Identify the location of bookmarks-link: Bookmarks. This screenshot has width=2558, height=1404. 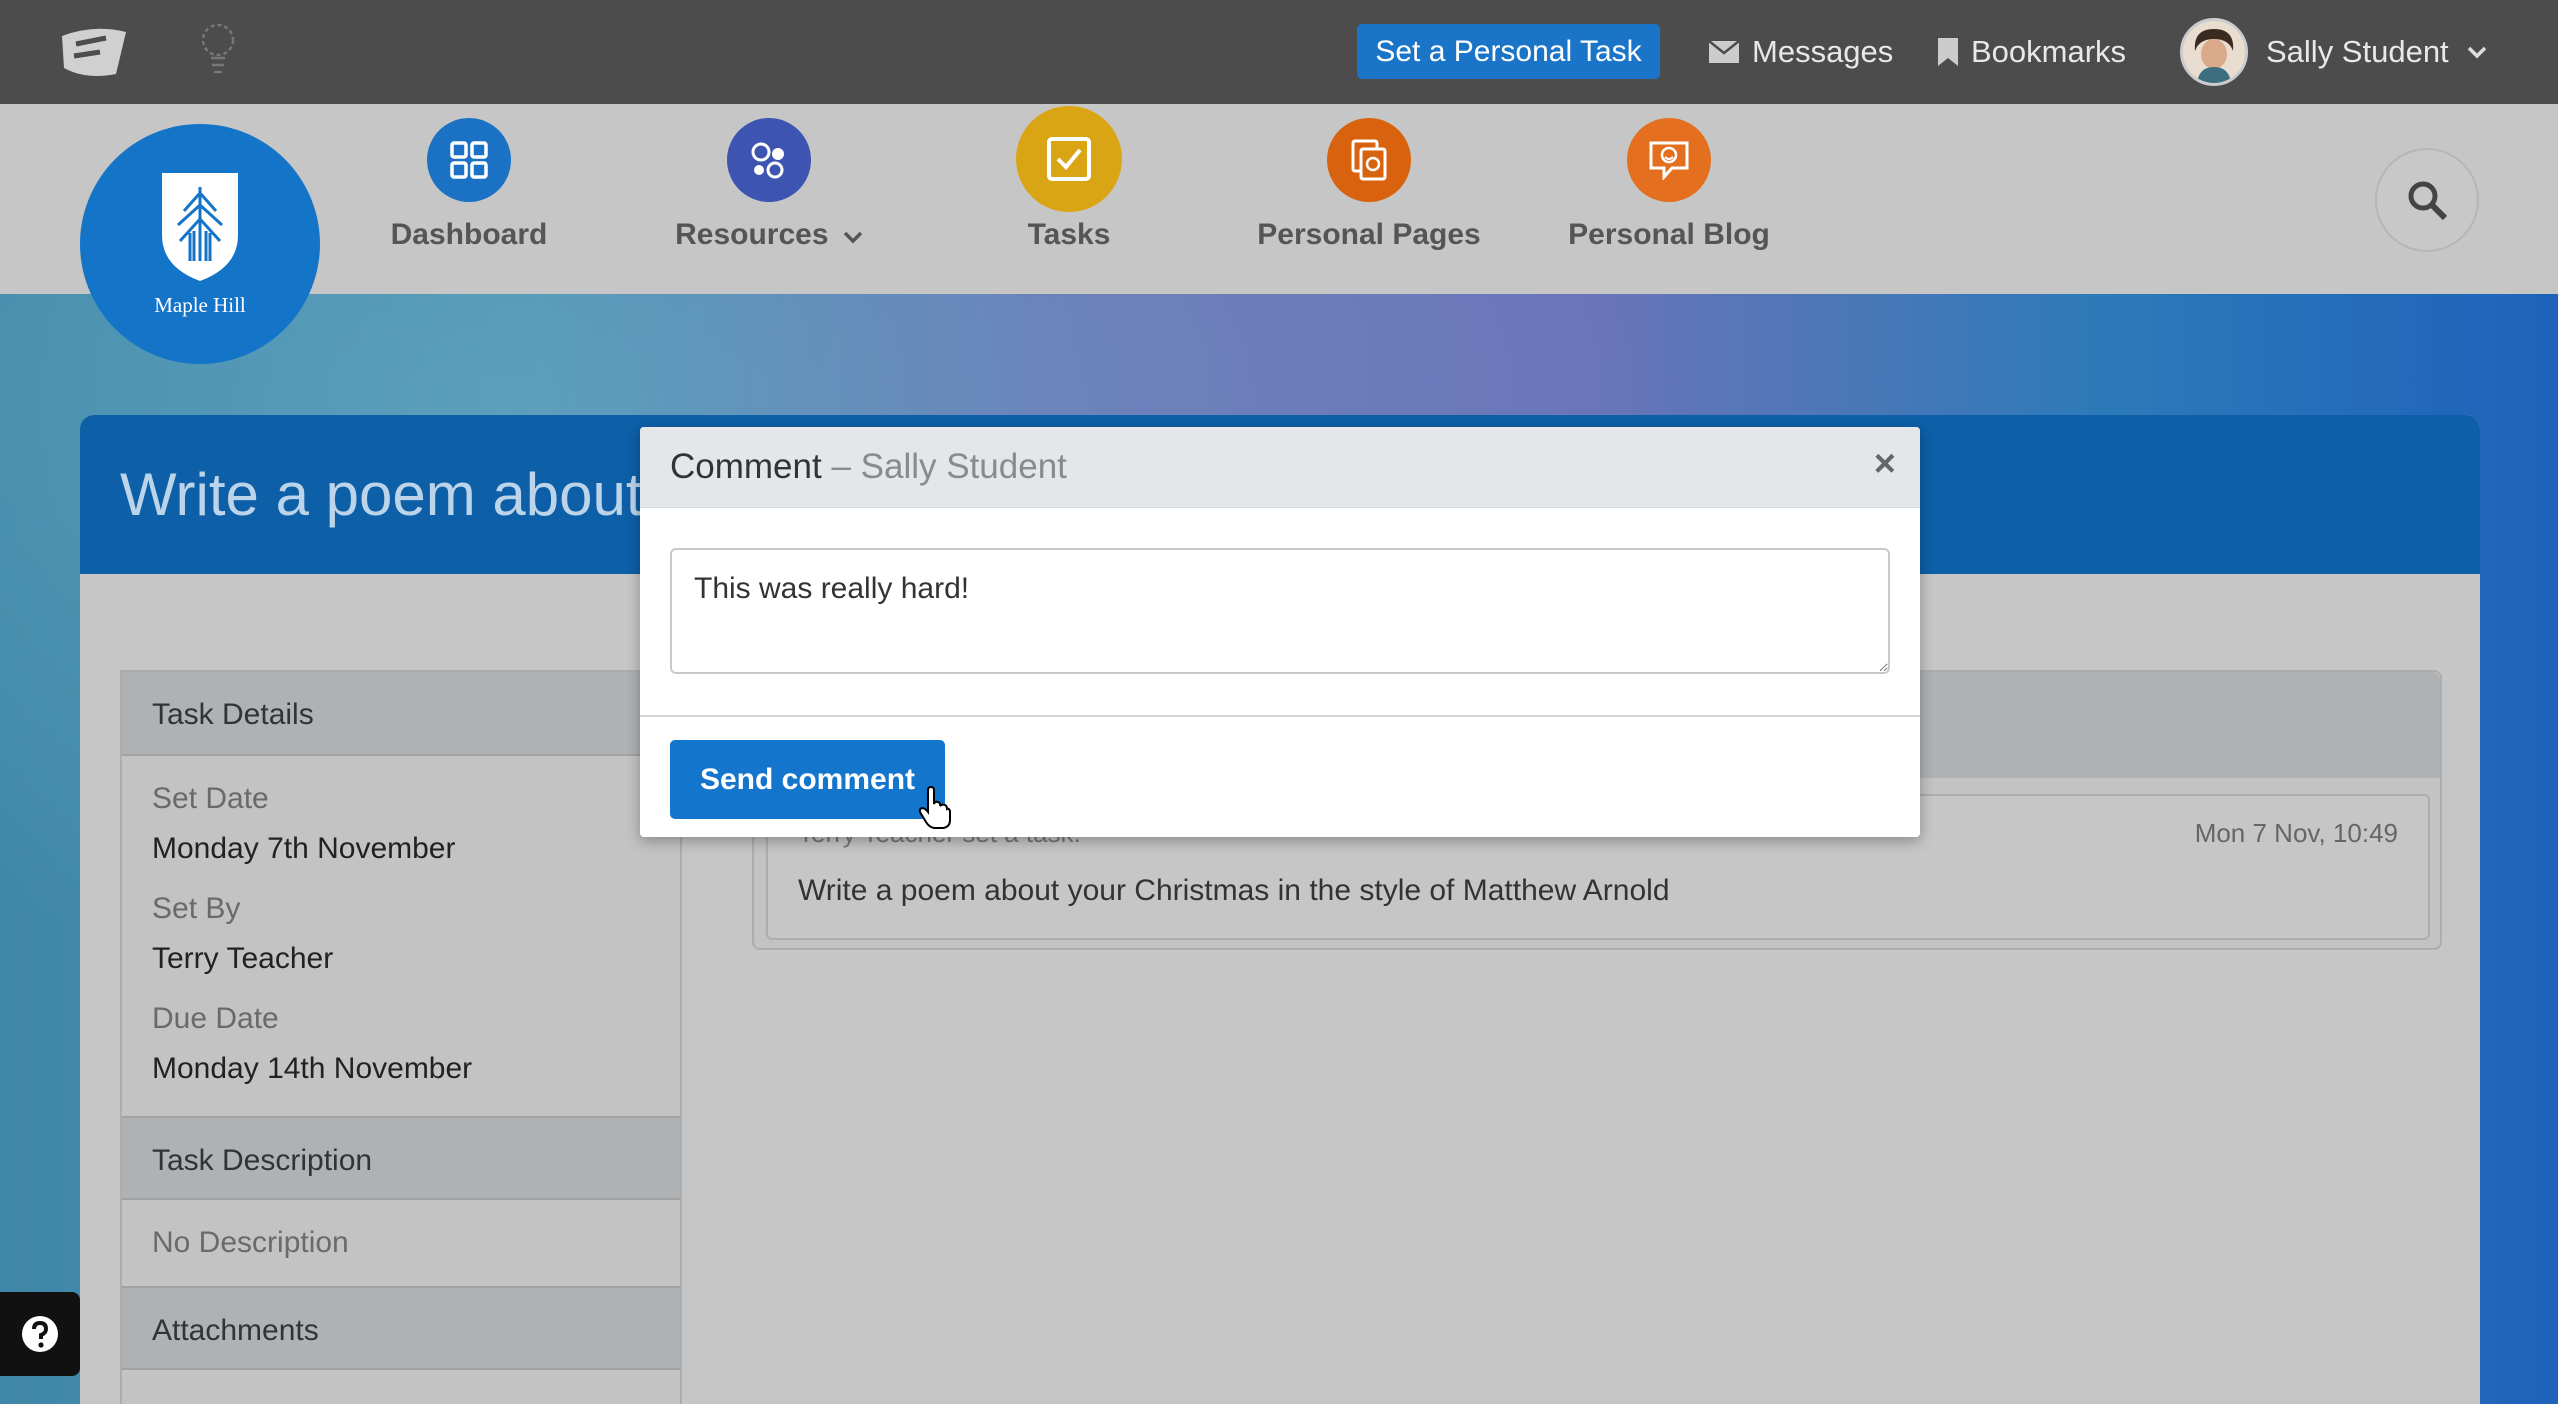
(2031, 51).